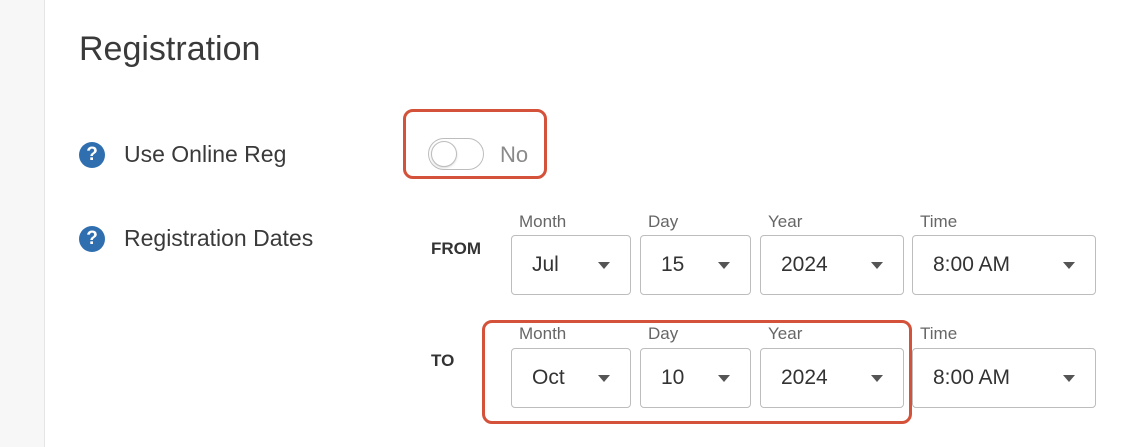 The width and height of the screenshot is (1141, 447). I want to click on toggle-knob, so click(444, 154).